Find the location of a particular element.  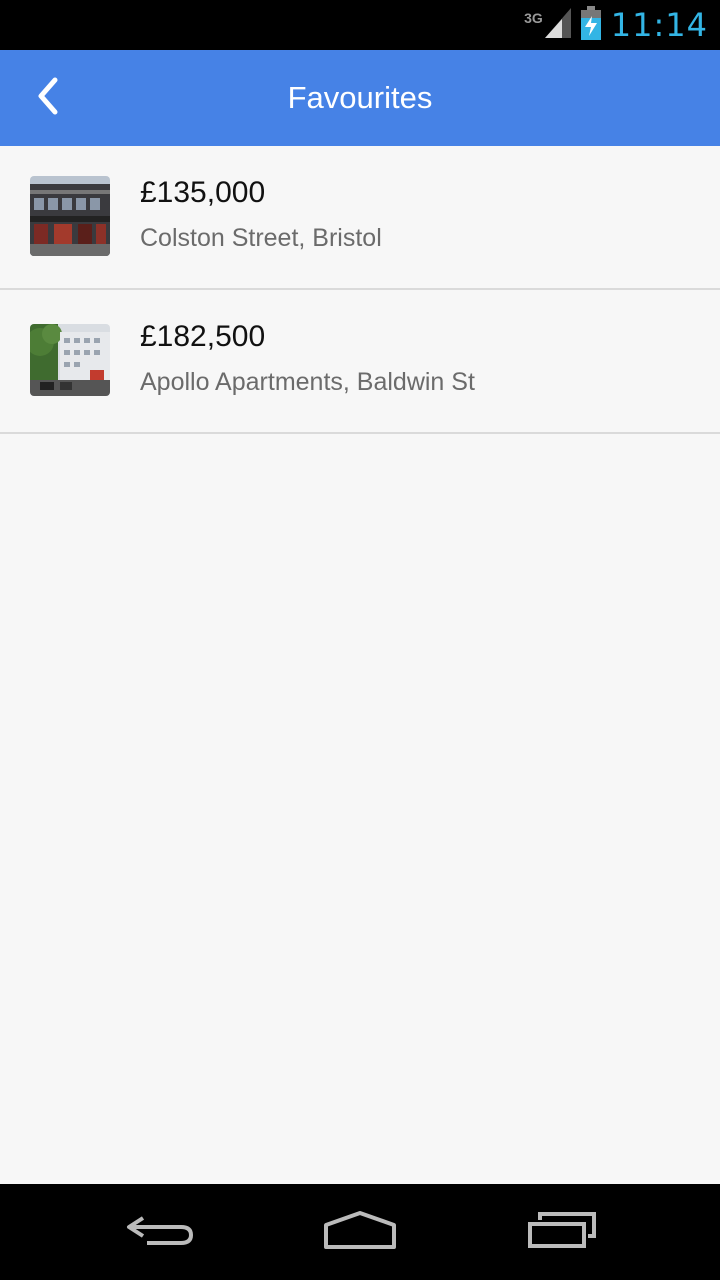

status-icons: 3G 11:14 is located at coordinates (616, 25).